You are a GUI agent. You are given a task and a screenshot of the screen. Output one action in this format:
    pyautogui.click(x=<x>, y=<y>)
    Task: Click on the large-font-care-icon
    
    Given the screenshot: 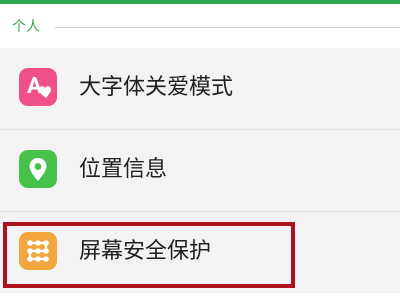 What is the action you would take?
    pyautogui.click(x=38, y=87)
    